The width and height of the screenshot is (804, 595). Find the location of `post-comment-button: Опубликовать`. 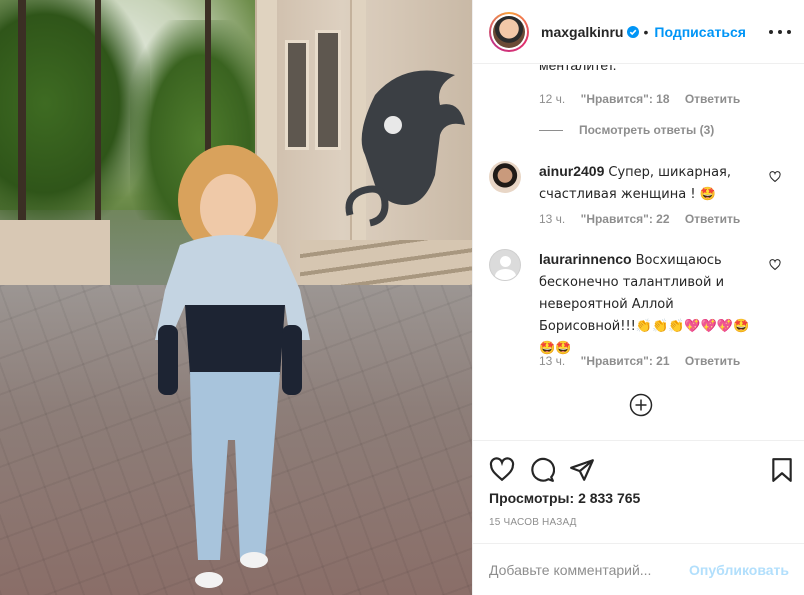

post-comment-button: Опубликовать is located at coordinates (739, 570).